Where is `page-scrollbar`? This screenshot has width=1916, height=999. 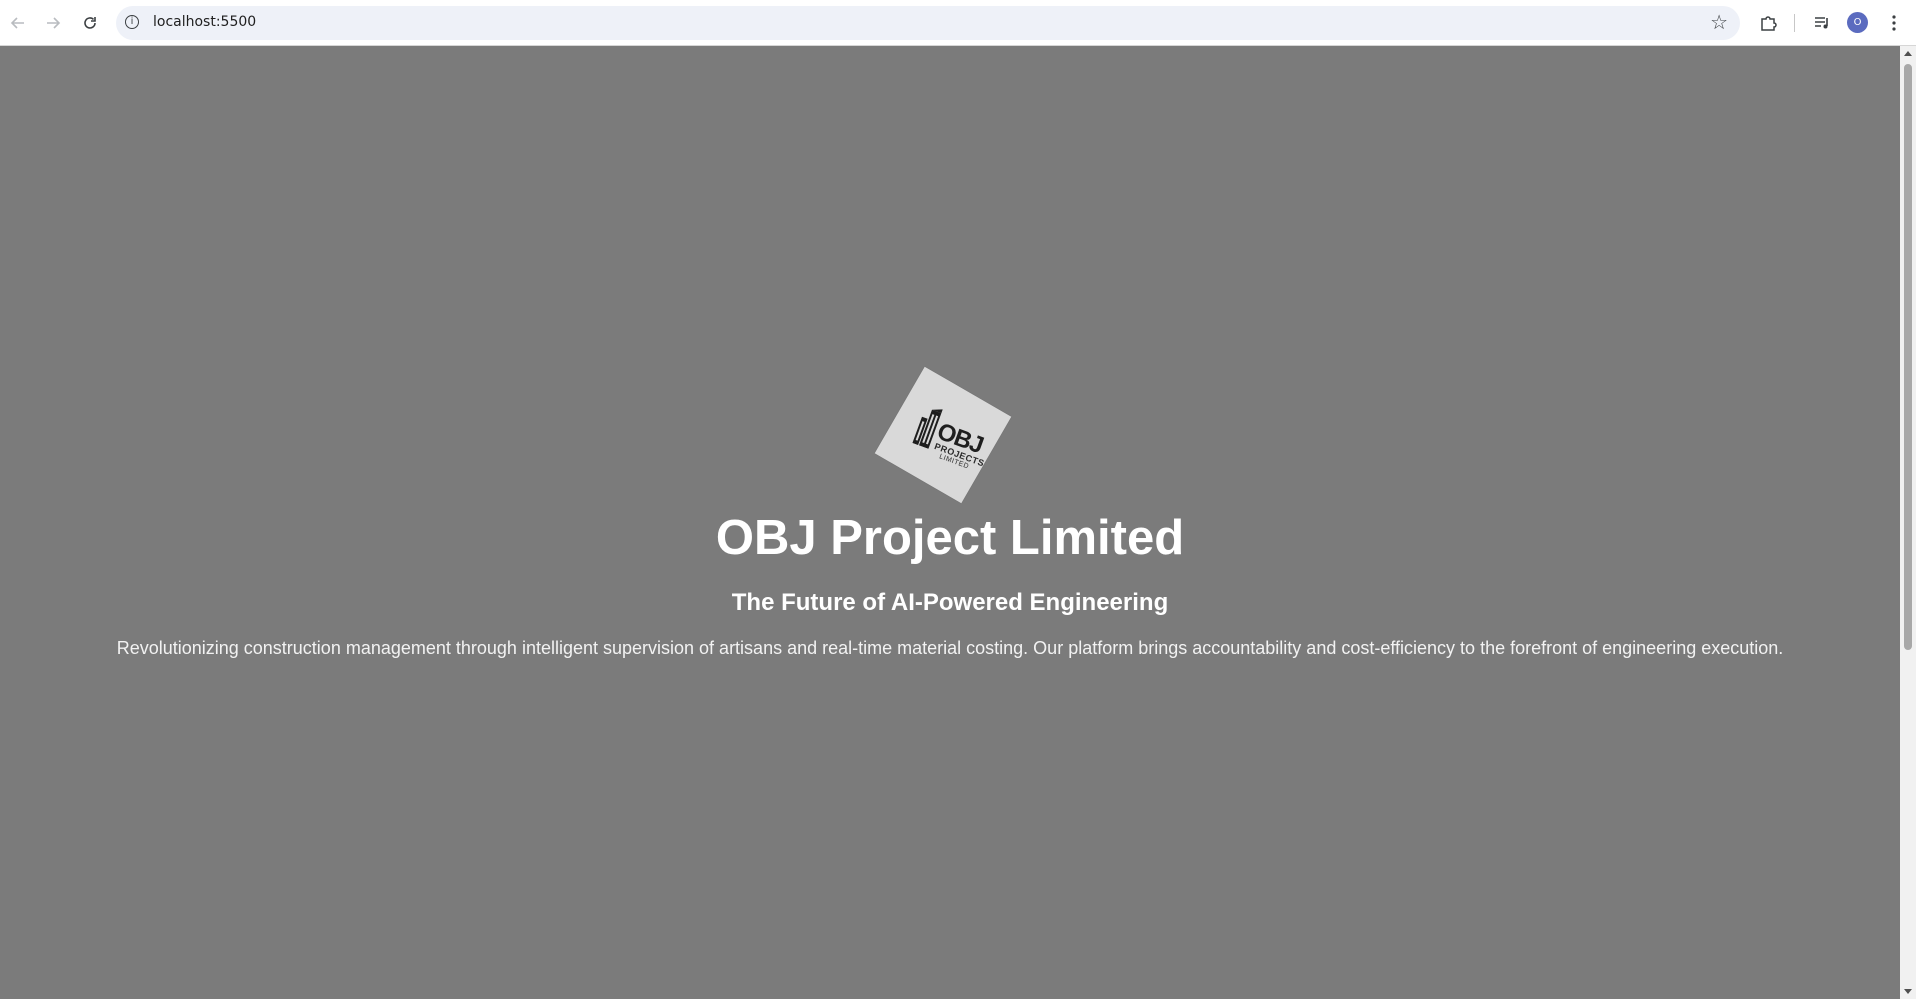 page-scrollbar is located at coordinates (1908, 522).